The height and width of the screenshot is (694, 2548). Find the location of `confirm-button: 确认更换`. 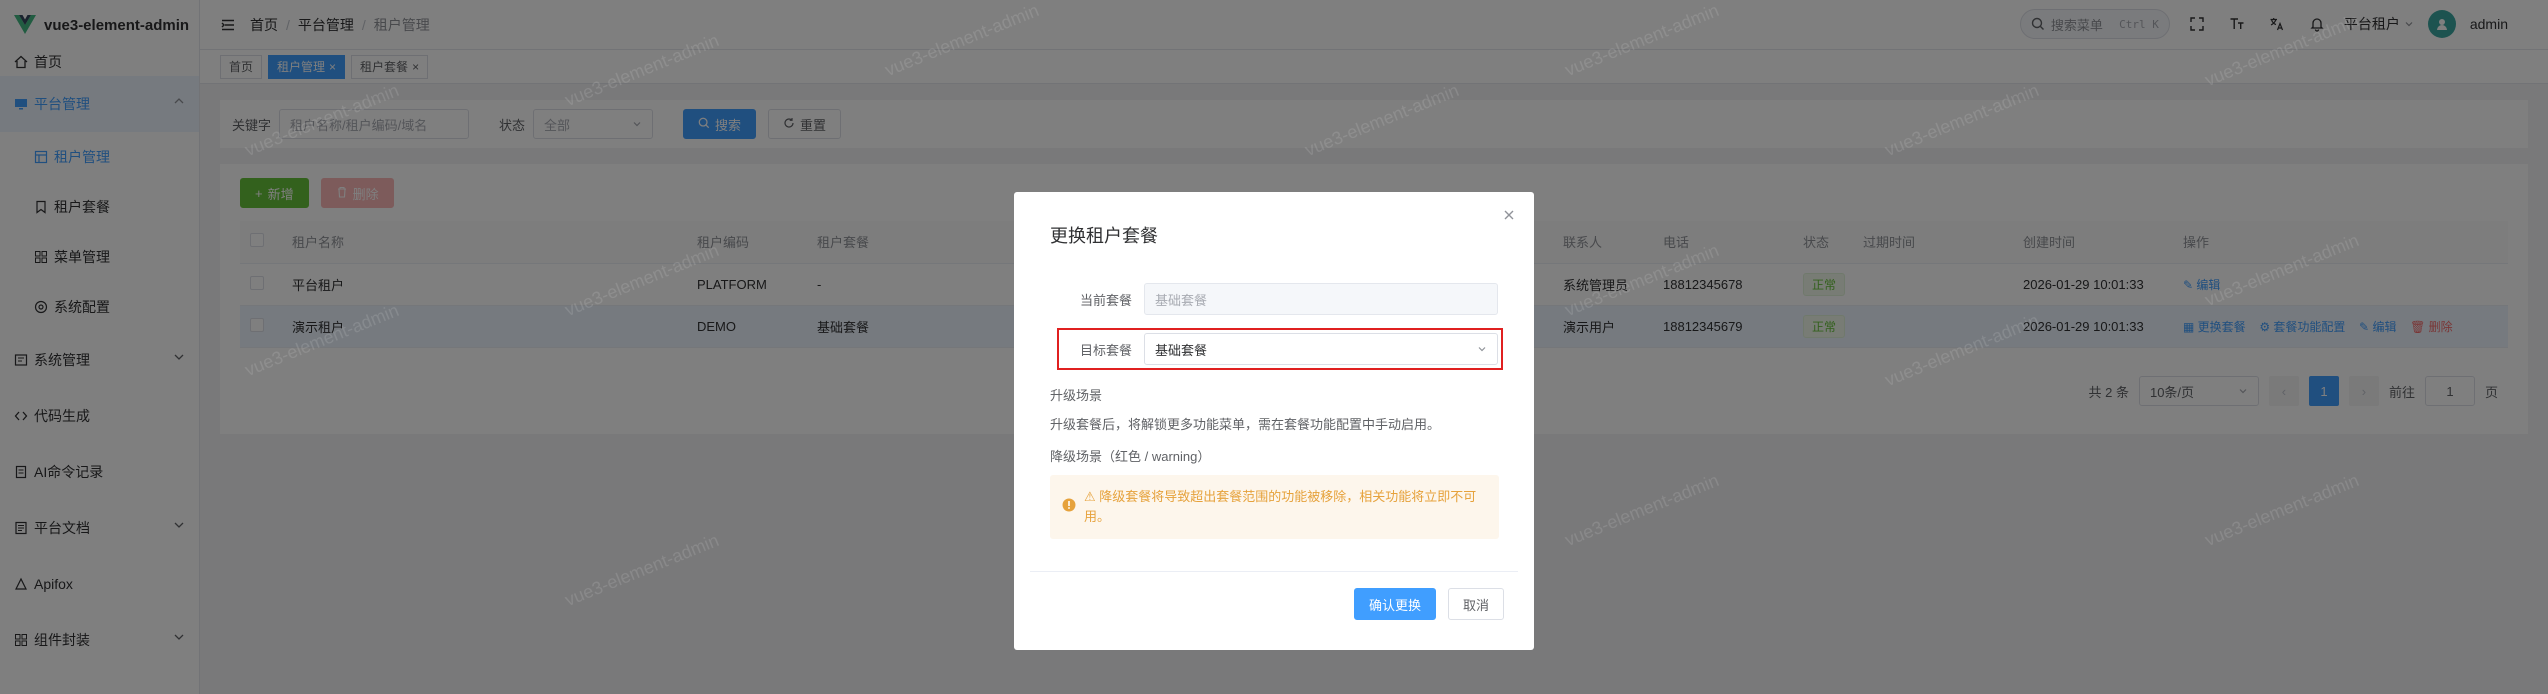

confirm-button: 确认更换 is located at coordinates (1394, 604).